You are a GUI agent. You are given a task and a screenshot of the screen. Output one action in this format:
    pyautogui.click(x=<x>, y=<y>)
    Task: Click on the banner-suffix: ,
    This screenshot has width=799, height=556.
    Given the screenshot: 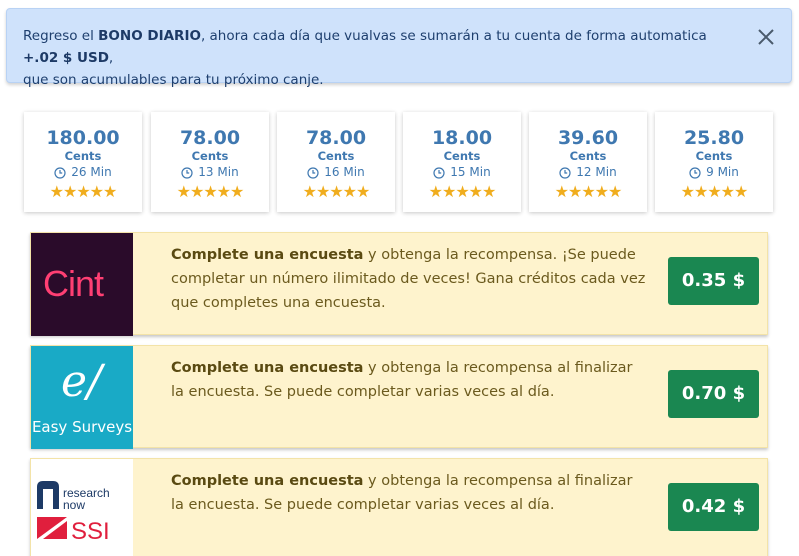 What is the action you would take?
    pyautogui.click(x=111, y=58)
    